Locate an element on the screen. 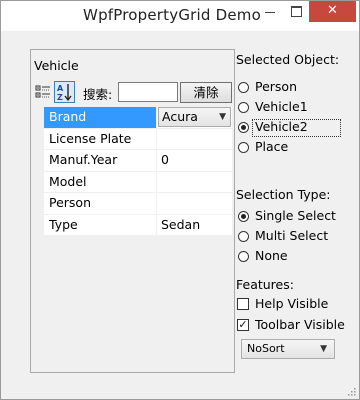  categorized-view-button is located at coordinates (43, 92).